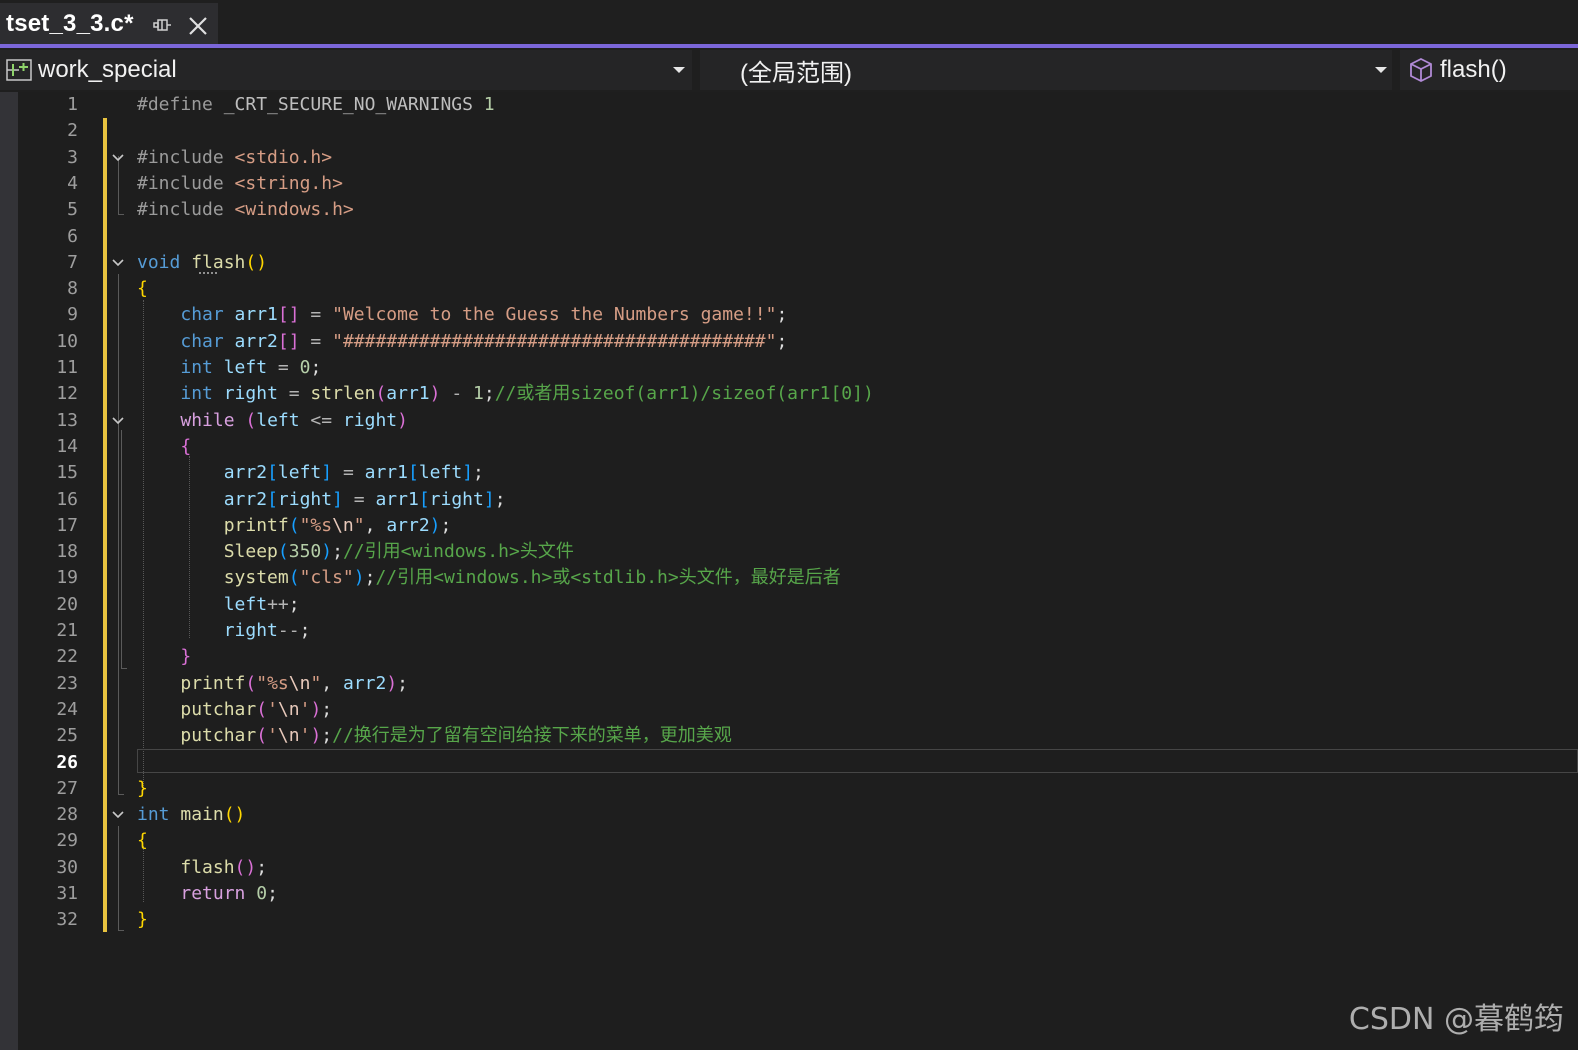  Describe the element at coordinates (180, 104) in the screenshot. I see `code-token: #define` at that location.